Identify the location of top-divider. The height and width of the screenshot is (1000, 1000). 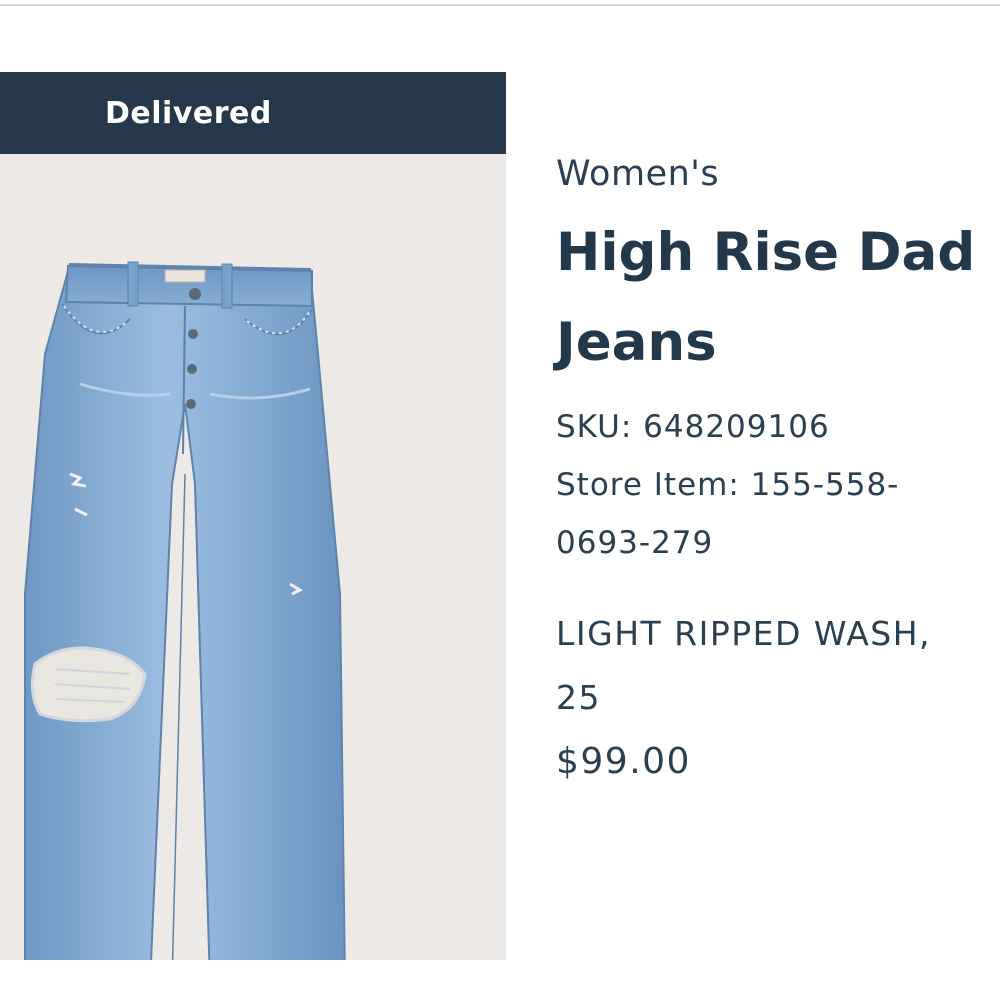
(500, 5).